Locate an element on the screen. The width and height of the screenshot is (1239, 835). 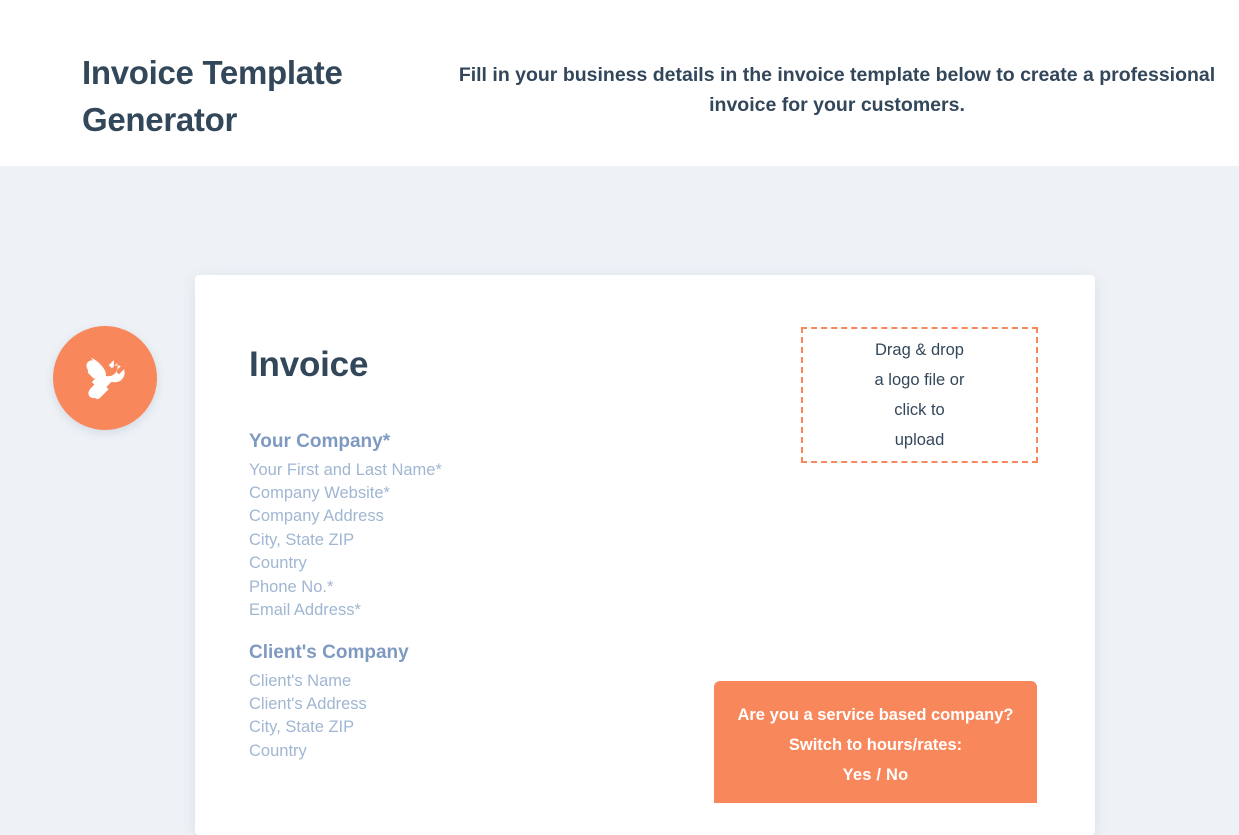
field-phone-number: Phone No.* is located at coordinates (345, 587).